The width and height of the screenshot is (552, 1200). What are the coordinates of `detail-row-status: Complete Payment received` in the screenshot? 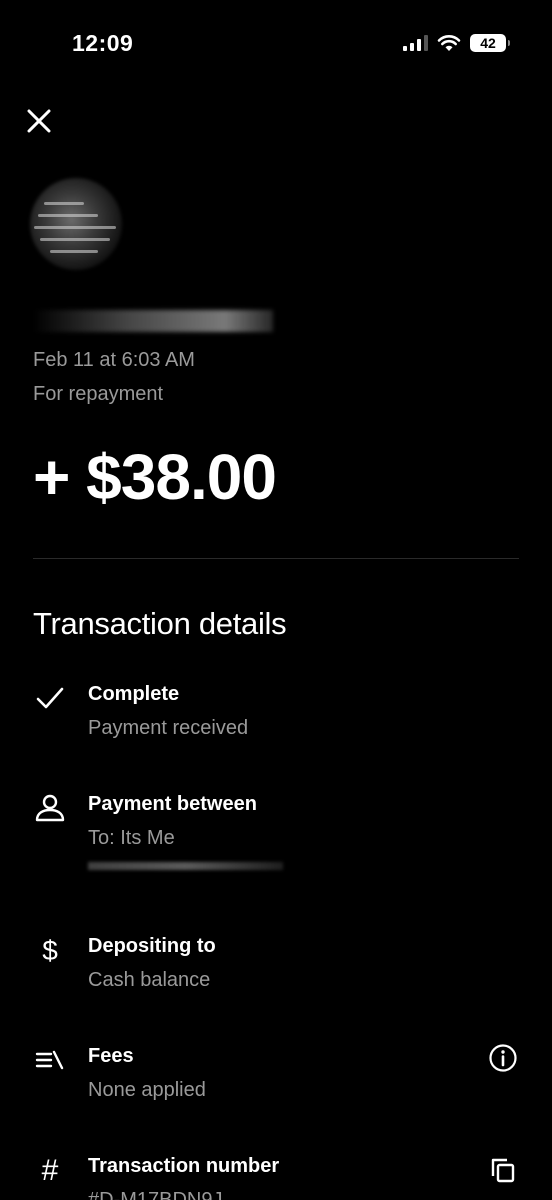 It's located at (276, 722).